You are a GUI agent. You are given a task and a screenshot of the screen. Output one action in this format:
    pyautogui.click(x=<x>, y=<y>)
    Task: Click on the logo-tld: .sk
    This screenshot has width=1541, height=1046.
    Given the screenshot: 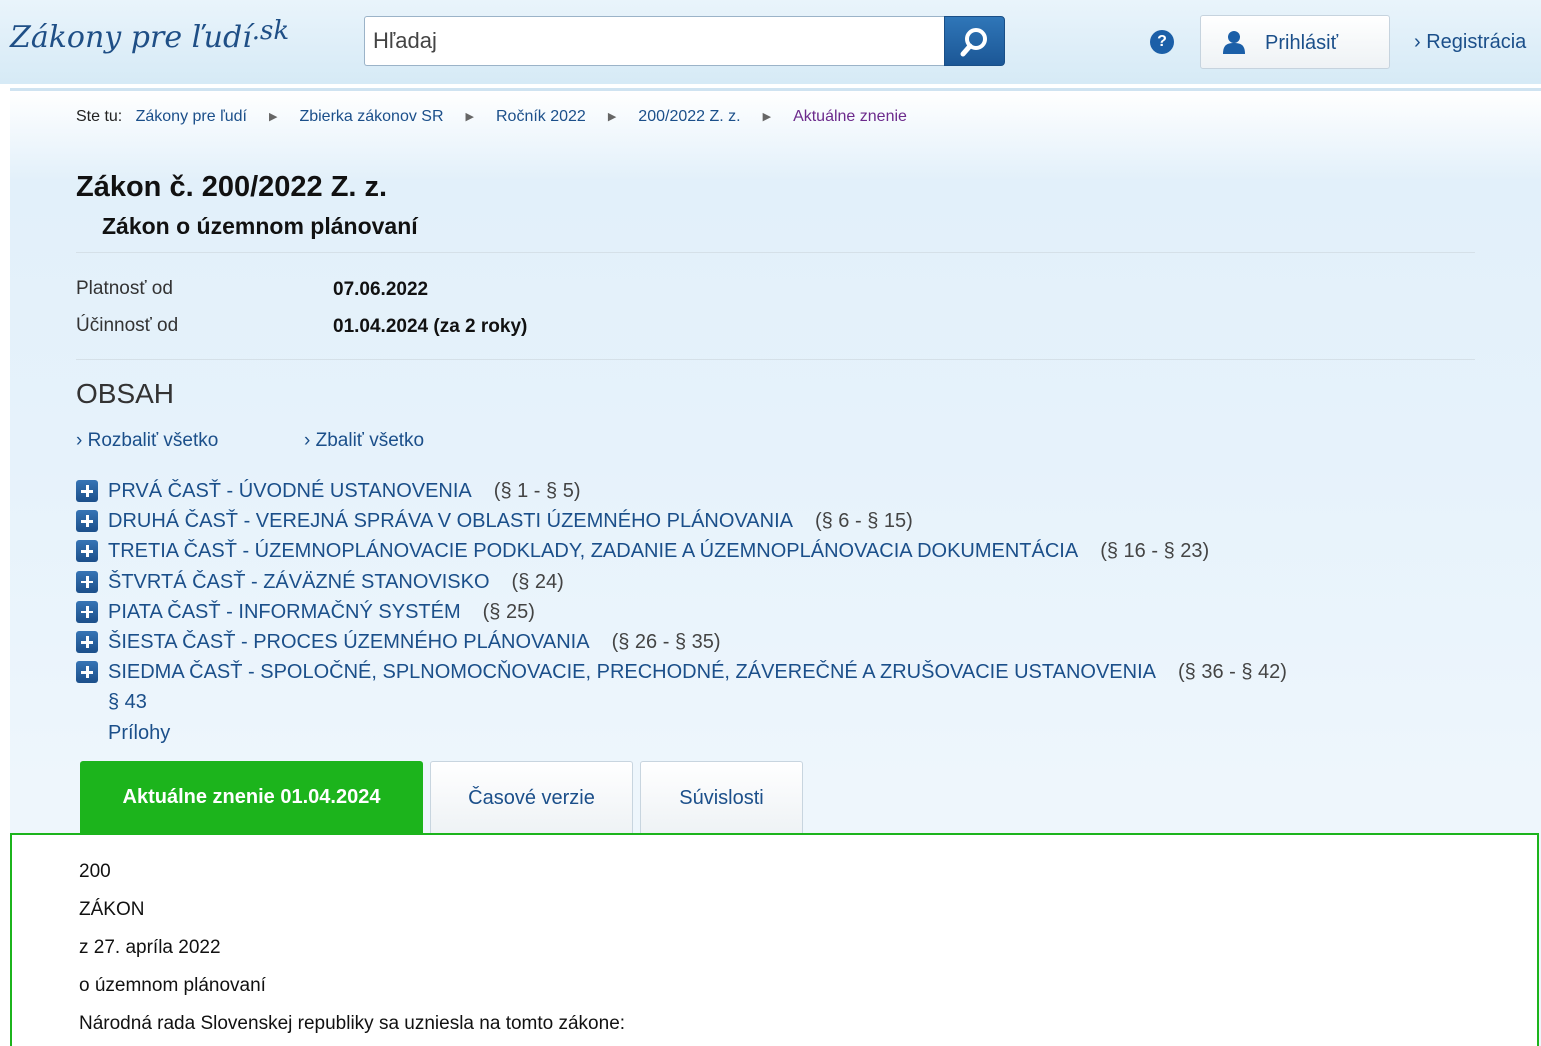 What is the action you would take?
    pyautogui.click(x=270, y=31)
    